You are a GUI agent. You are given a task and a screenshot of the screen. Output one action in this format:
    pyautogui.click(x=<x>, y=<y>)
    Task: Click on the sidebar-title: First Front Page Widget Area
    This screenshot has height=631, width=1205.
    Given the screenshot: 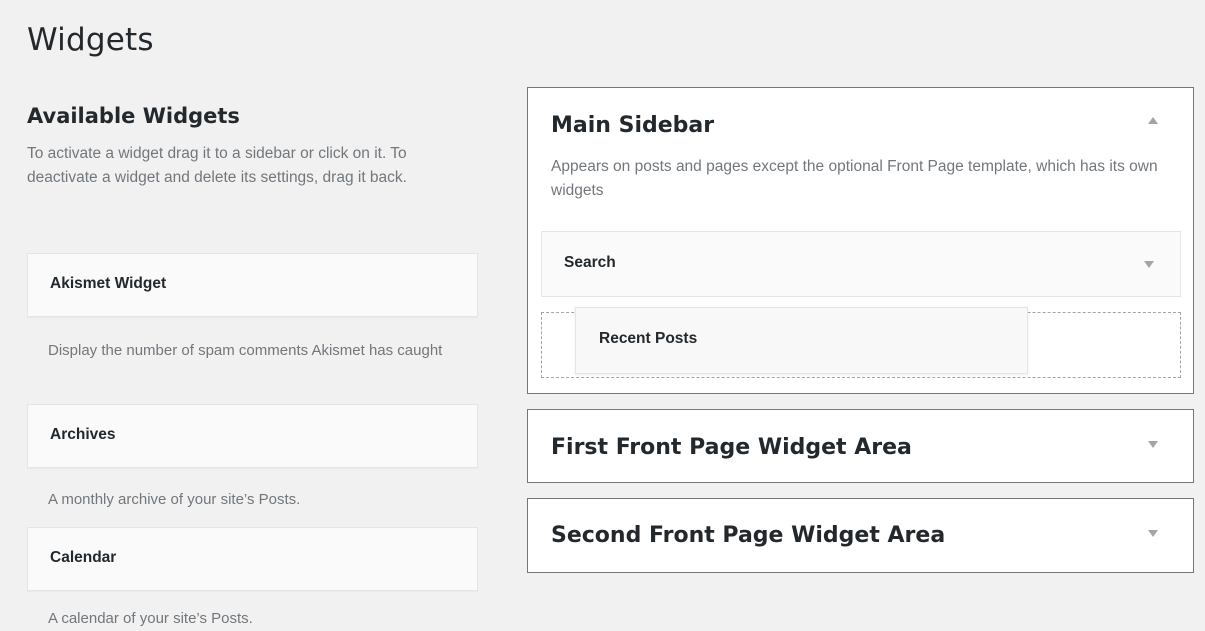 What is the action you would take?
    pyautogui.click(x=731, y=447)
    